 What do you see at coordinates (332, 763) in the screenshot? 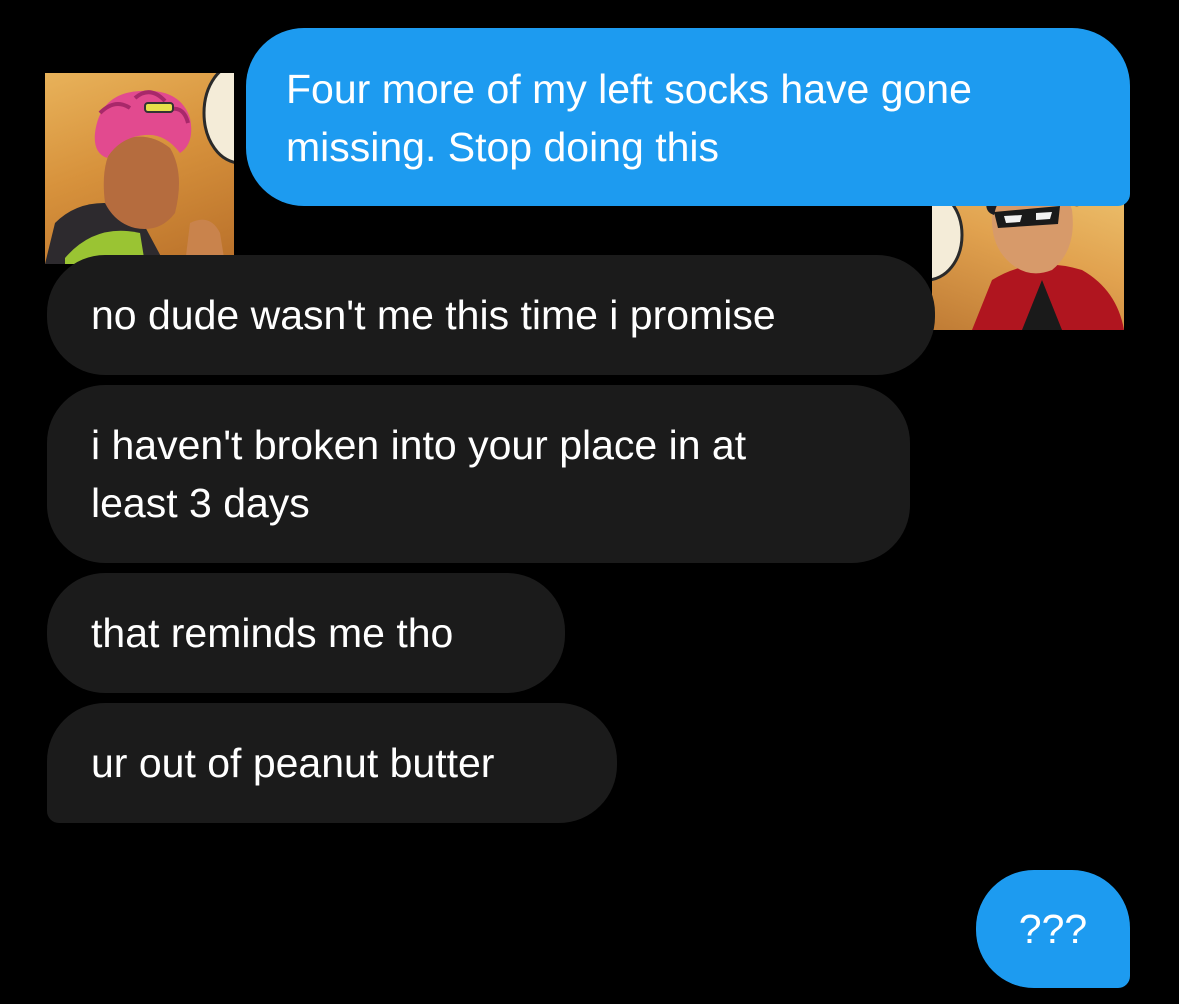
I see `message-bubble-received: ur out of peanut butter` at bounding box center [332, 763].